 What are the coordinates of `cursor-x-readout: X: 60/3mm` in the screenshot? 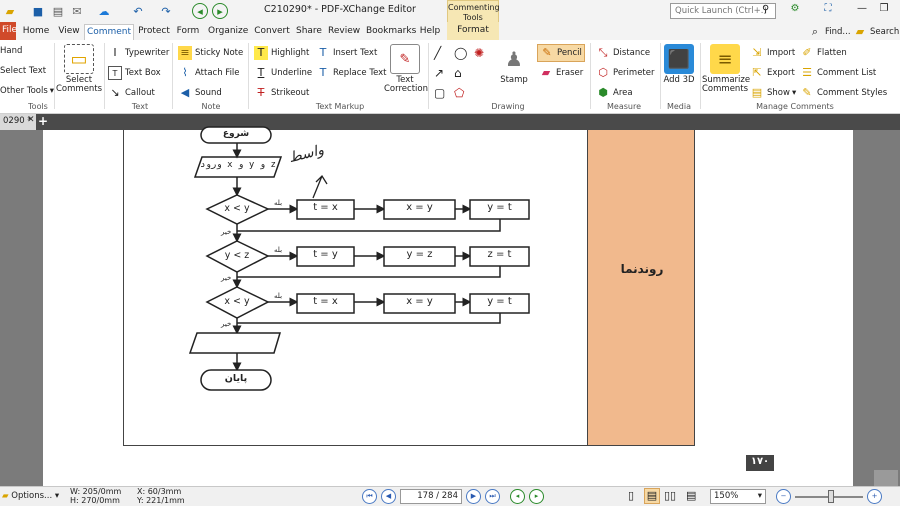 It's located at (159, 491).